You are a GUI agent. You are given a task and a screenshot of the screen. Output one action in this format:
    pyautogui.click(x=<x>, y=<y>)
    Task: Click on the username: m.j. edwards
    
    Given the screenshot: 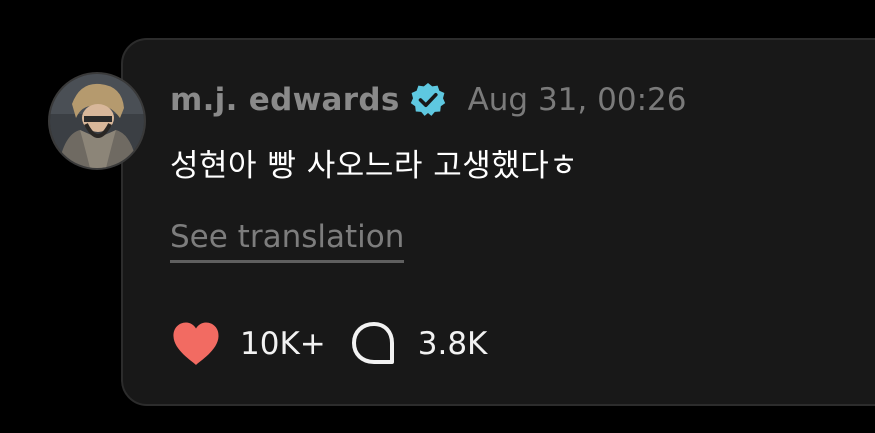 What is the action you would take?
    pyautogui.click(x=285, y=100)
    